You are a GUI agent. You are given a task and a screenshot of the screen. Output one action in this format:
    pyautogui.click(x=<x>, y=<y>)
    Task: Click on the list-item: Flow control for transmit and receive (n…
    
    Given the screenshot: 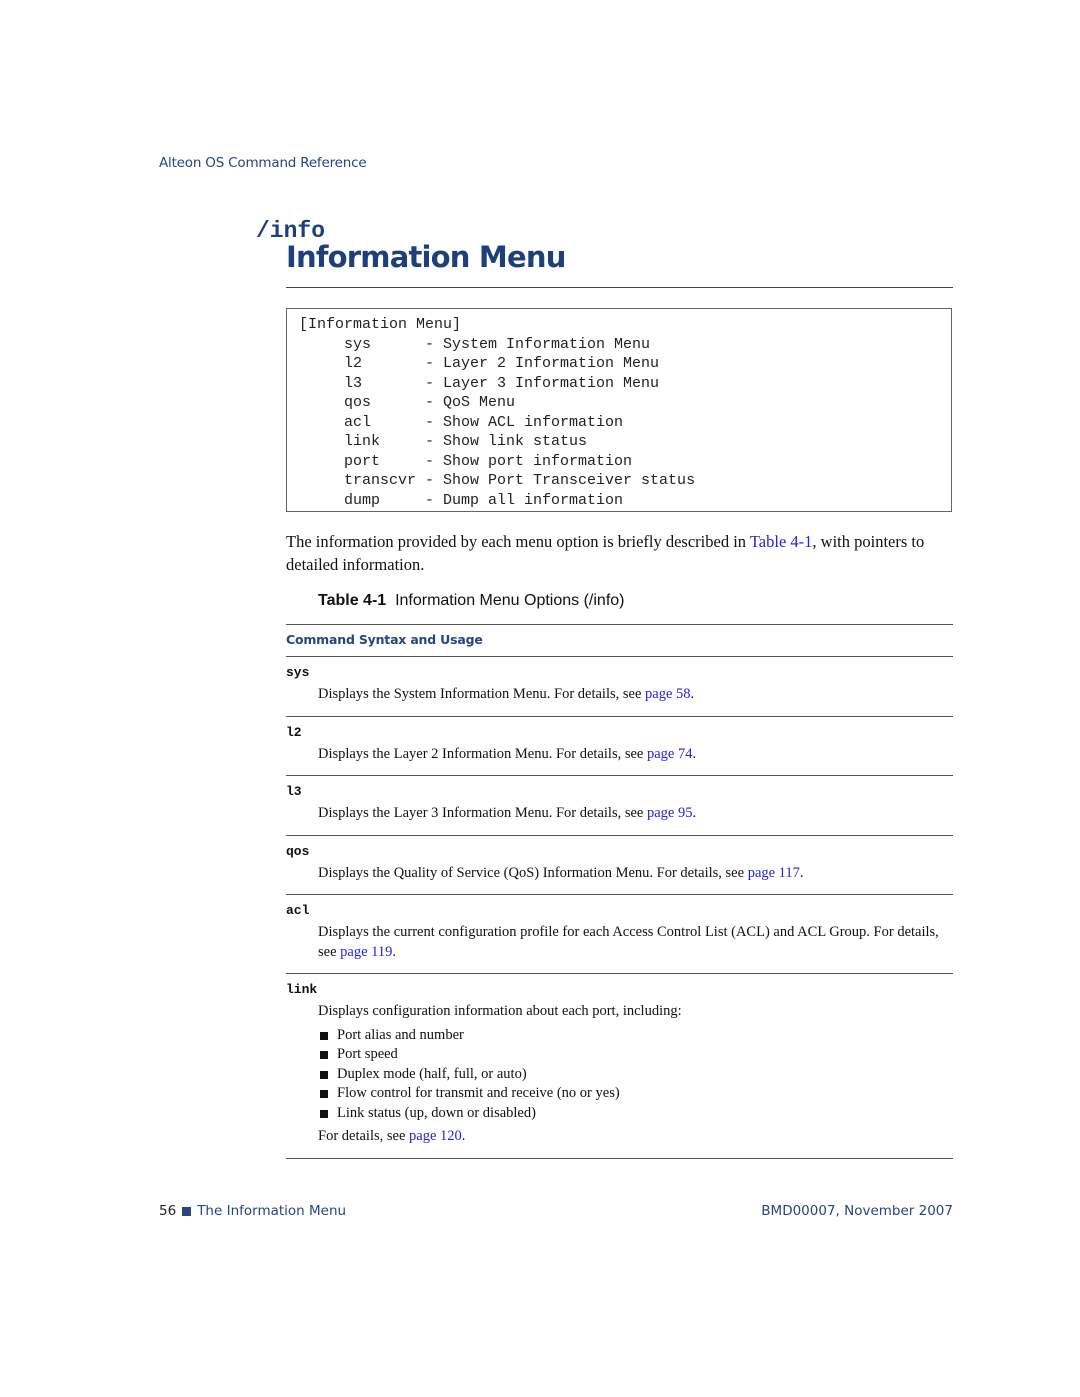 What is the action you would take?
    pyautogui.click(x=635, y=1094)
    